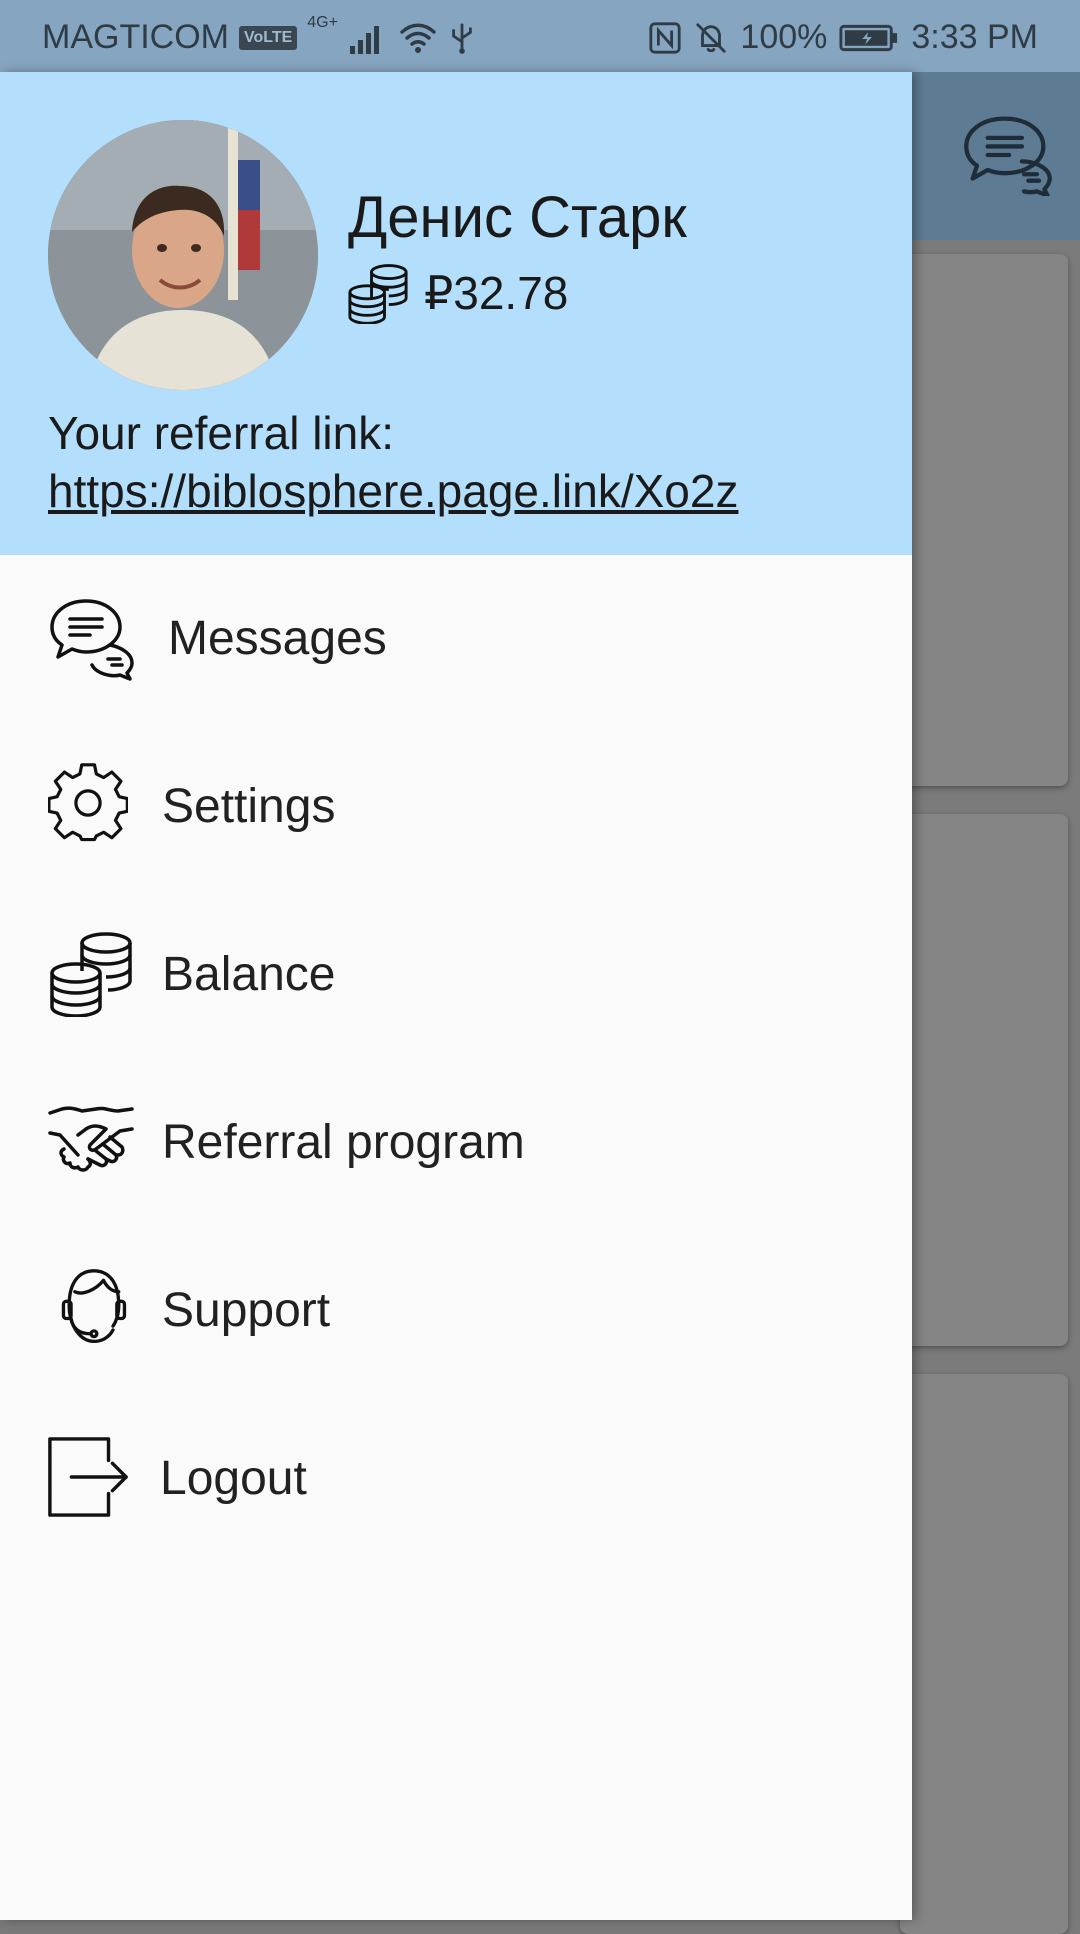  I want to click on menu-item-support: Support, so click(456, 1311).